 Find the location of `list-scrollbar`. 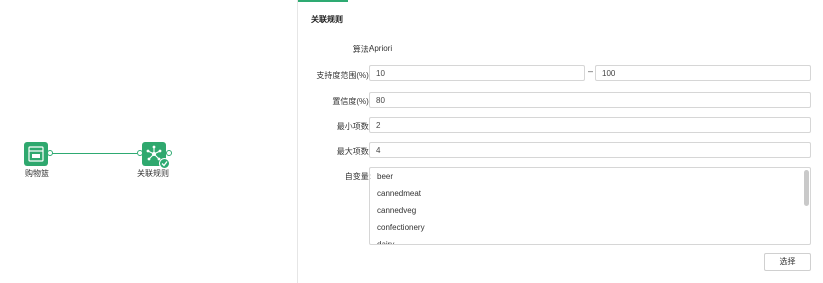

list-scrollbar is located at coordinates (806, 188).